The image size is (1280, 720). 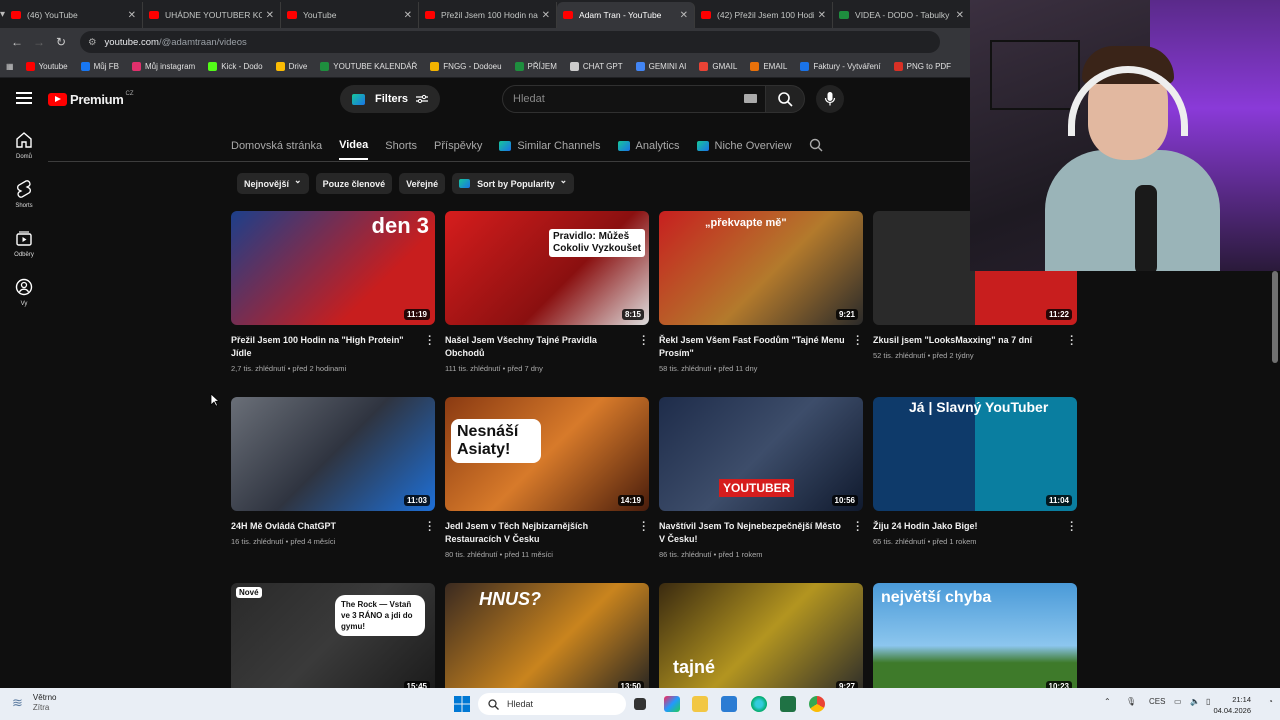 What do you see at coordinates (61, 42) in the screenshot?
I see `reload-icon: ↻` at bounding box center [61, 42].